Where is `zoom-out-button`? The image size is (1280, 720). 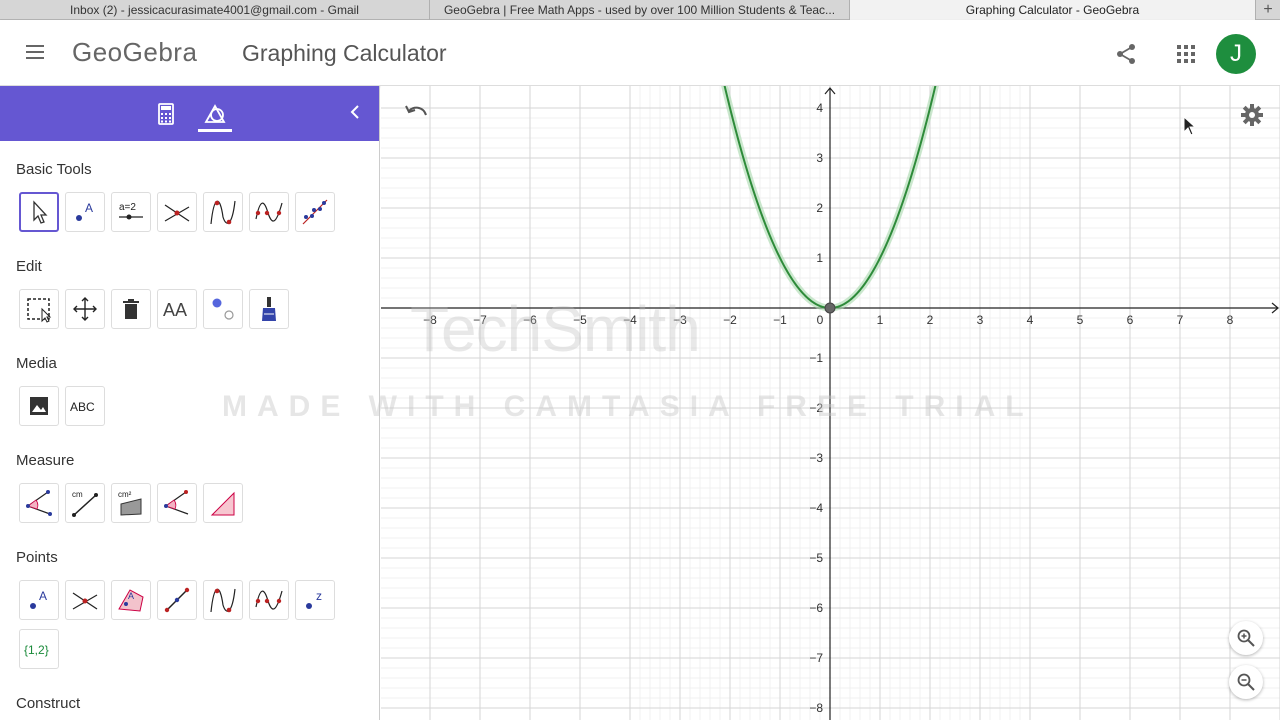
zoom-out-button is located at coordinates (1246, 682).